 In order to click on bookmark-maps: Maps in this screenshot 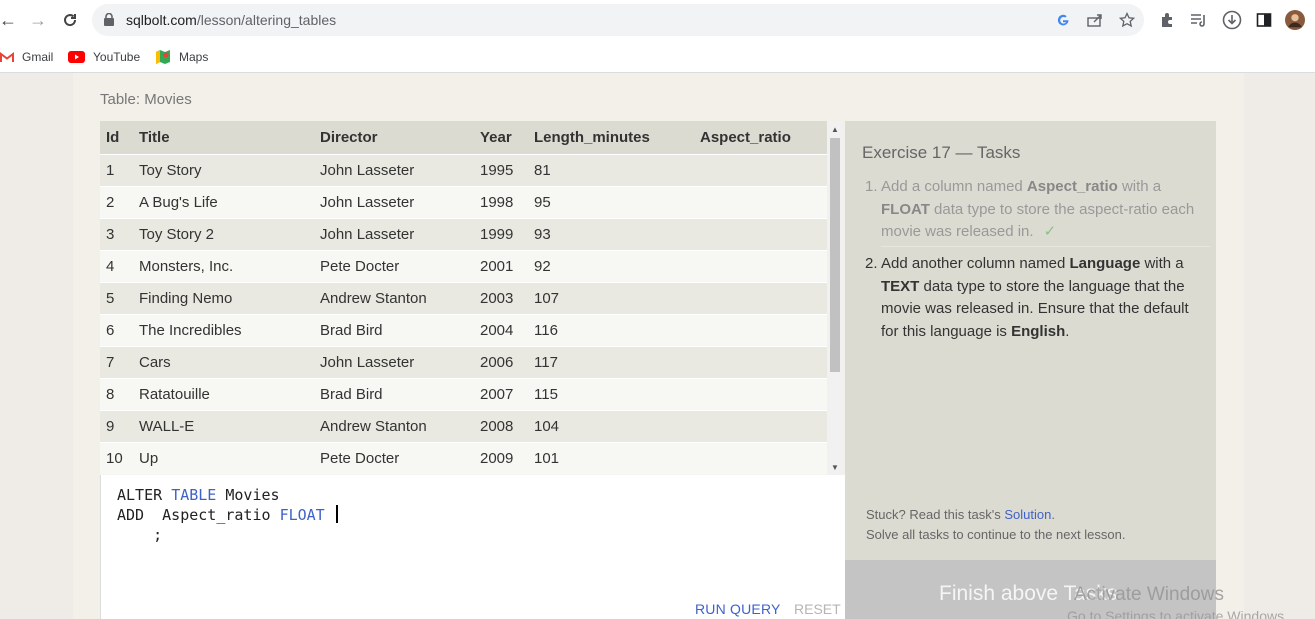, I will do `click(181, 57)`.